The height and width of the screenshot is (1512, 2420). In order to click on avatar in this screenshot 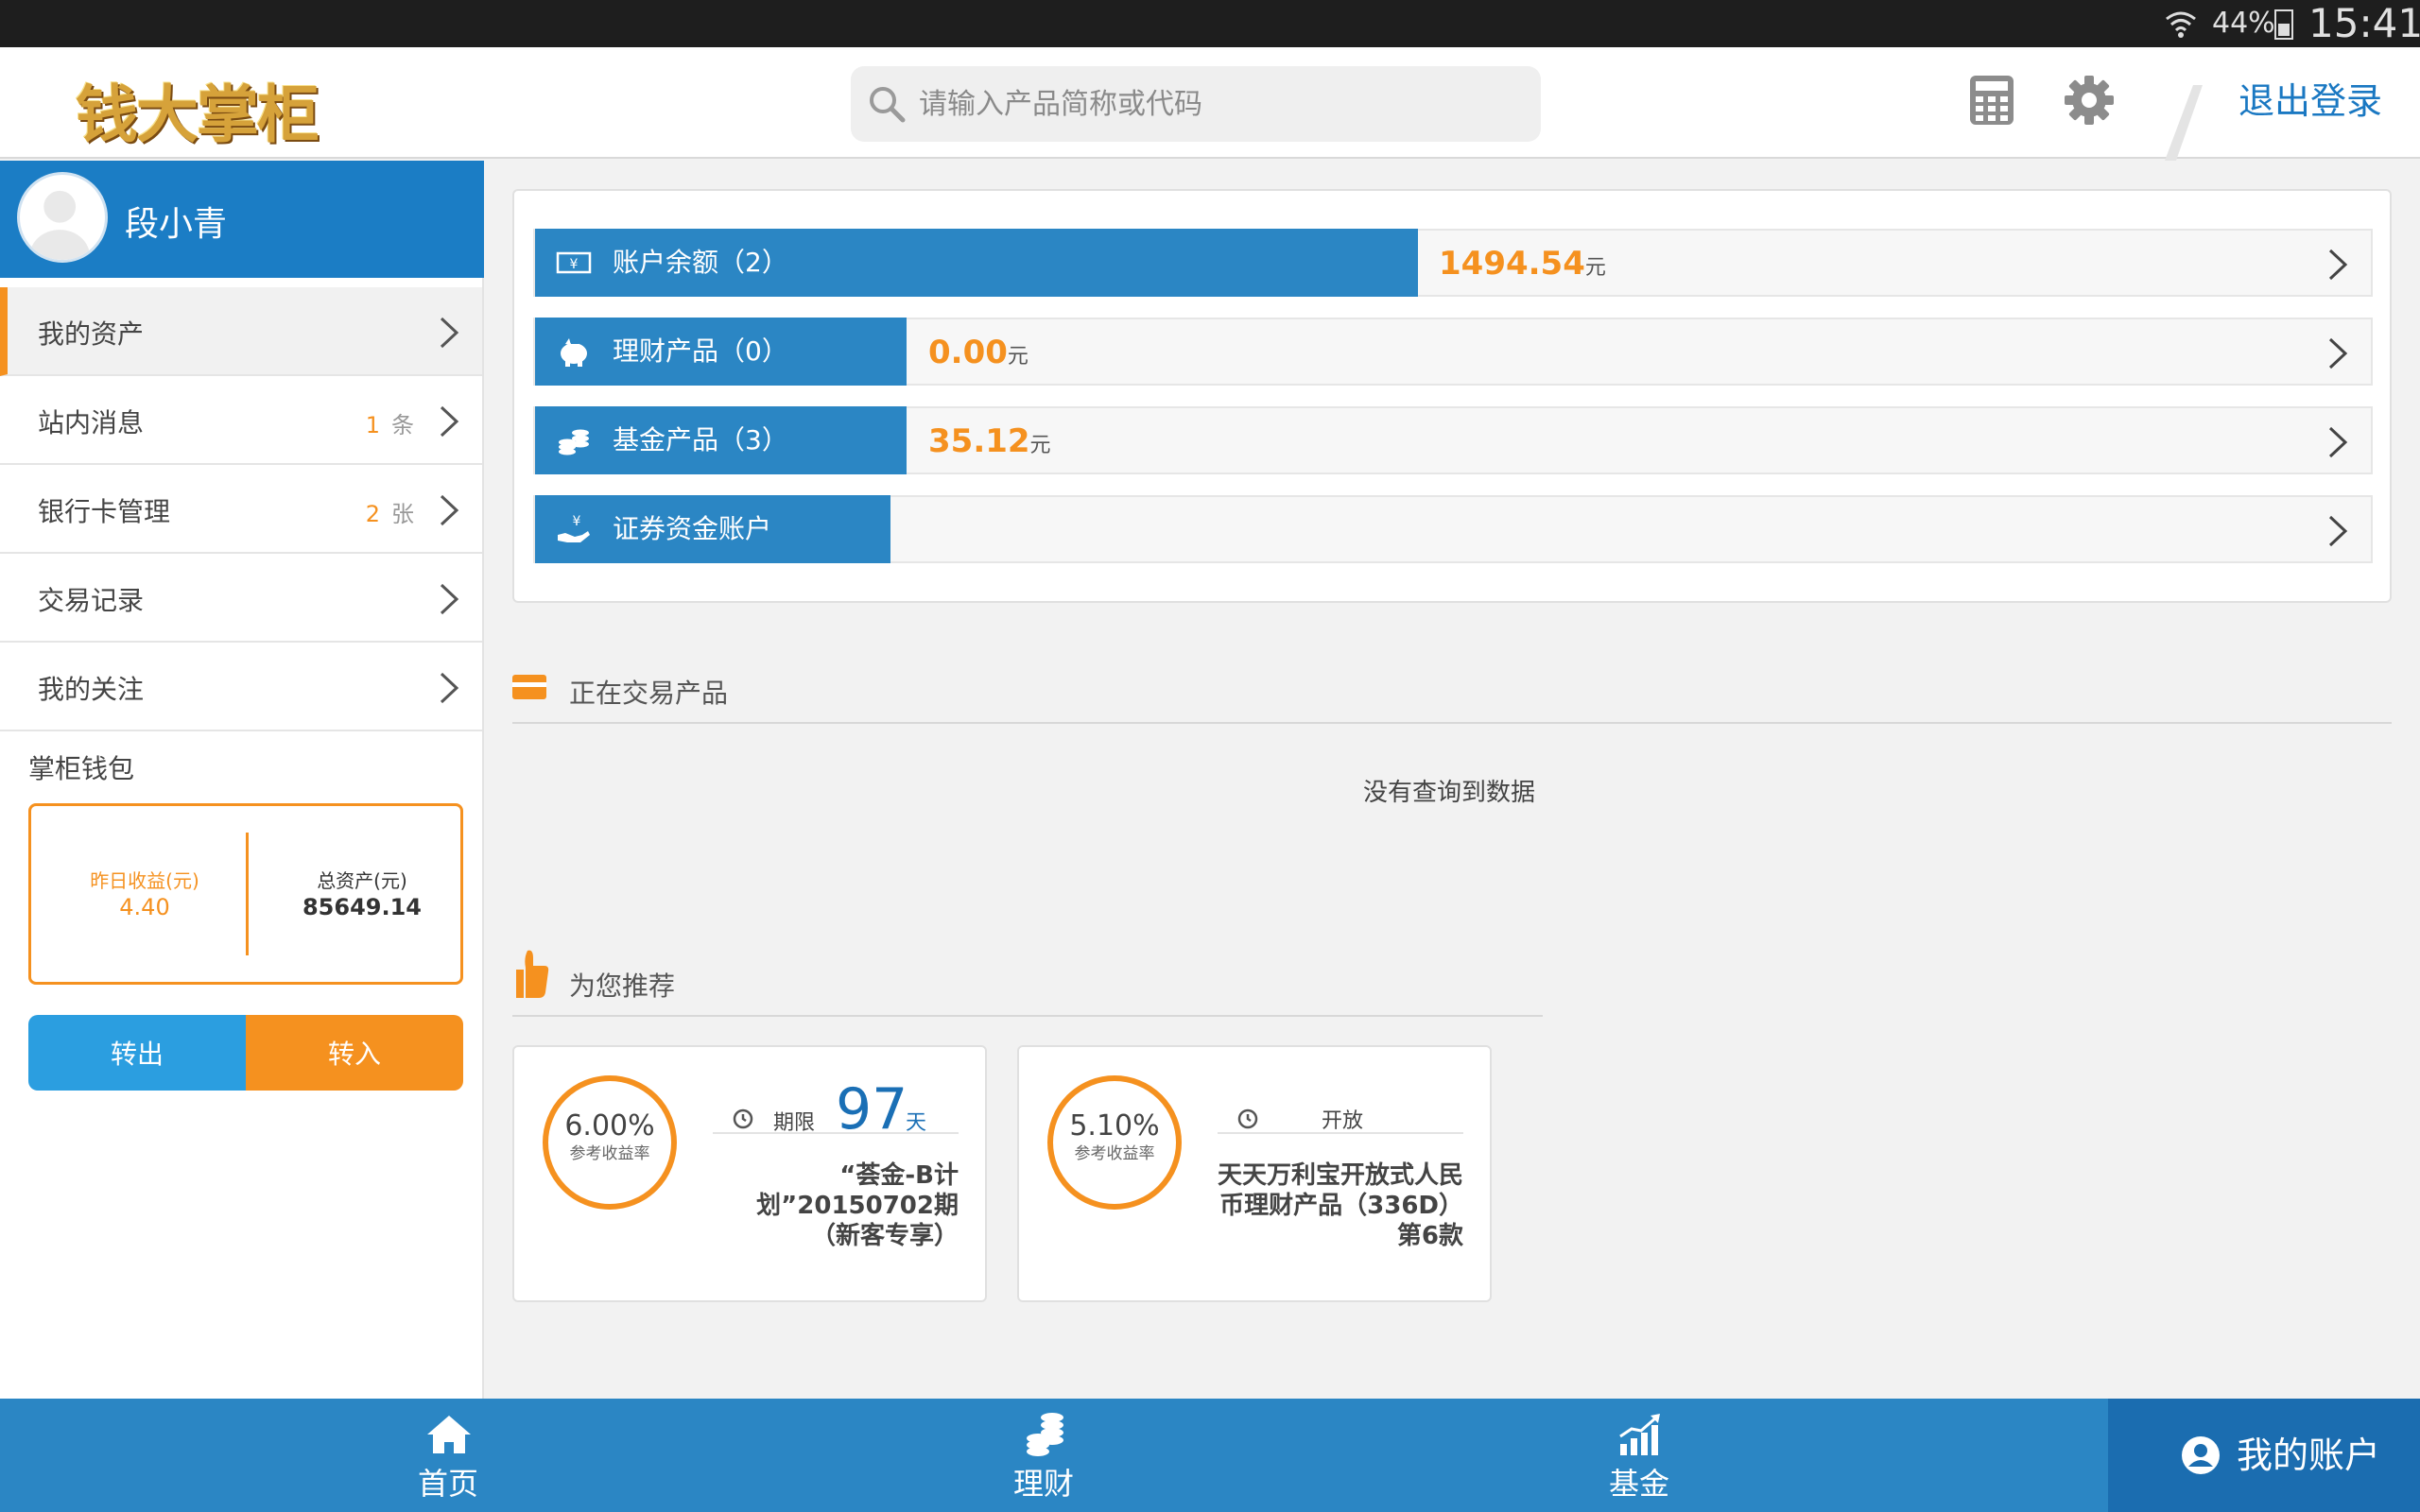, I will do `click(63, 217)`.